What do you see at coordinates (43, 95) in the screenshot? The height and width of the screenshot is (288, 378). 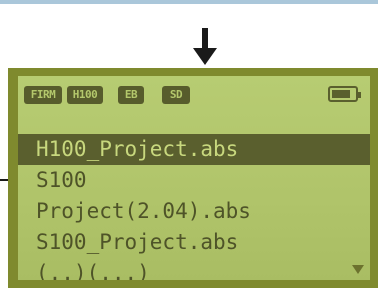 I see `firm-badge: FIRM` at bounding box center [43, 95].